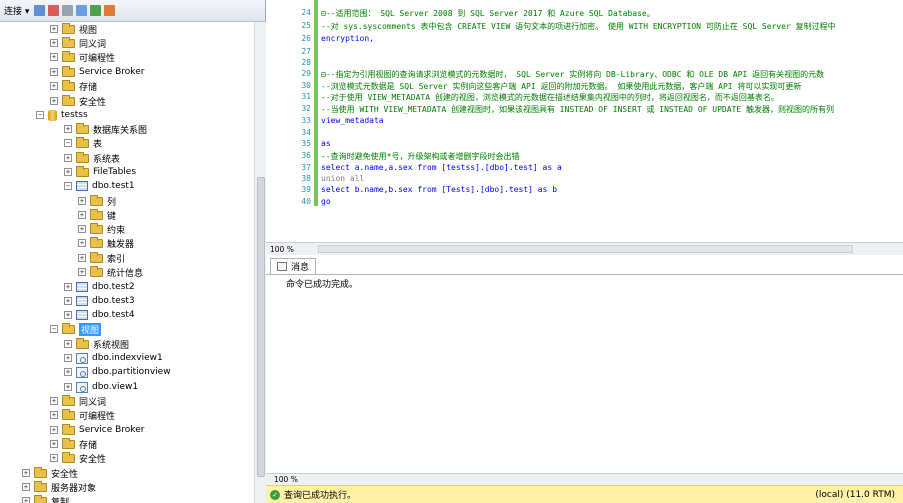 This screenshot has width=903, height=503. Describe the element at coordinates (110, 272) in the screenshot. I see `tree-node: + 统计信息` at that location.